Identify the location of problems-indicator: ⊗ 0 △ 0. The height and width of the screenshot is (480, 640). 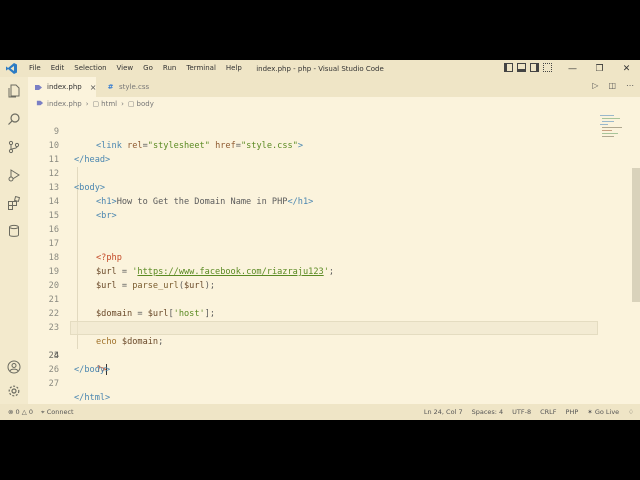
(20, 412).